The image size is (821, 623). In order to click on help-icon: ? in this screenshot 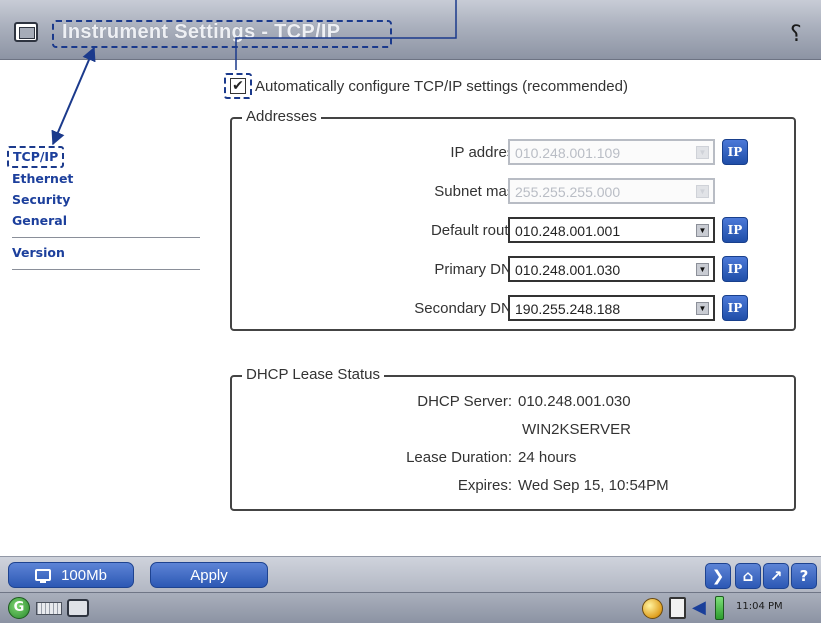, I will do `click(804, 576)`.